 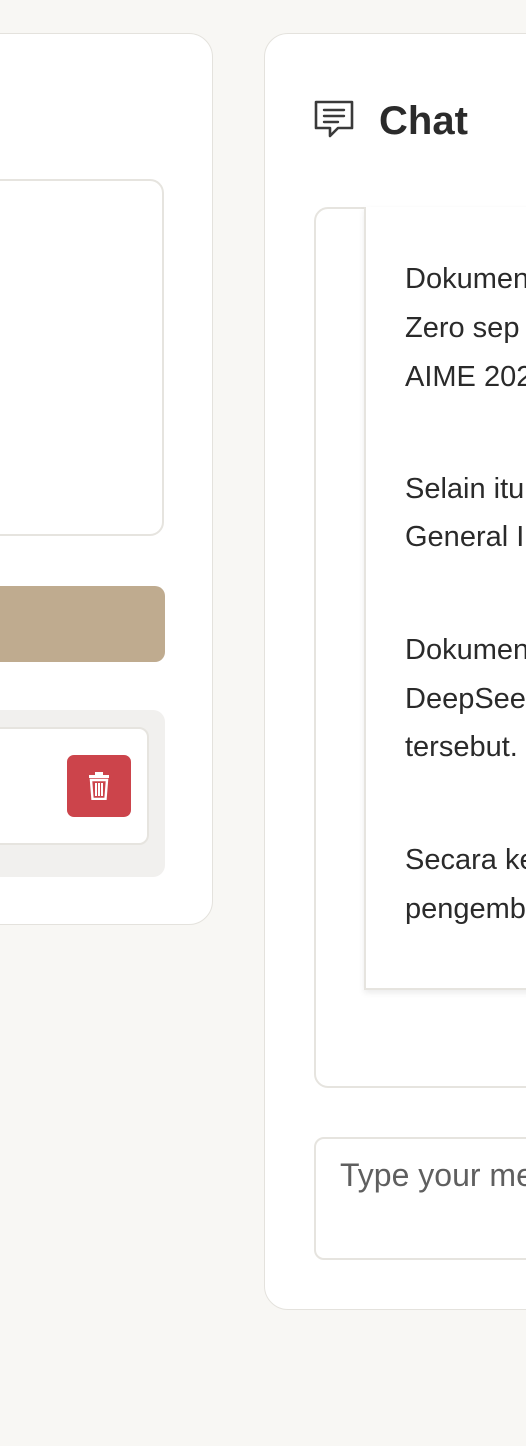 I want to click on message-line: Selain itu, so click(x=465, y=489).